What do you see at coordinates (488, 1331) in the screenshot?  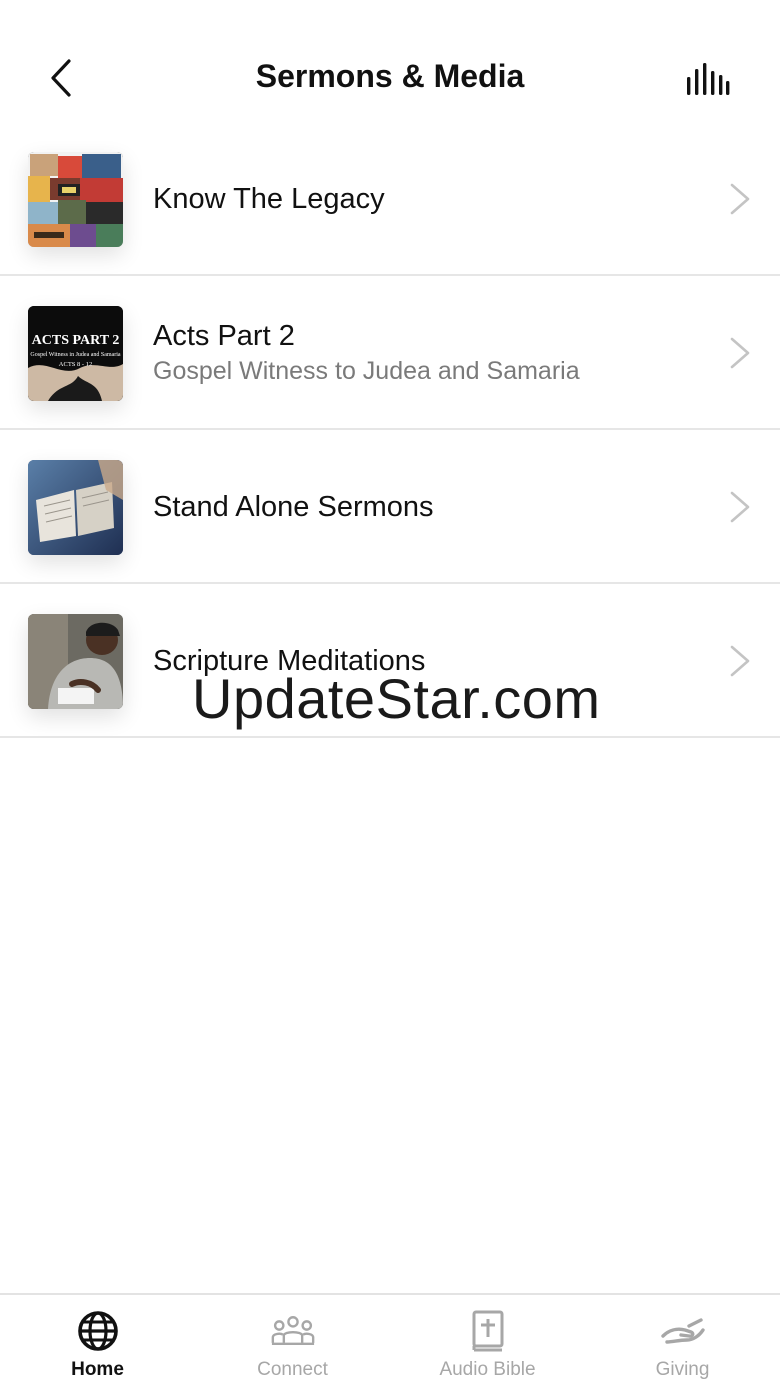 I see `bible-icon` at bounding box center [488, 1331].